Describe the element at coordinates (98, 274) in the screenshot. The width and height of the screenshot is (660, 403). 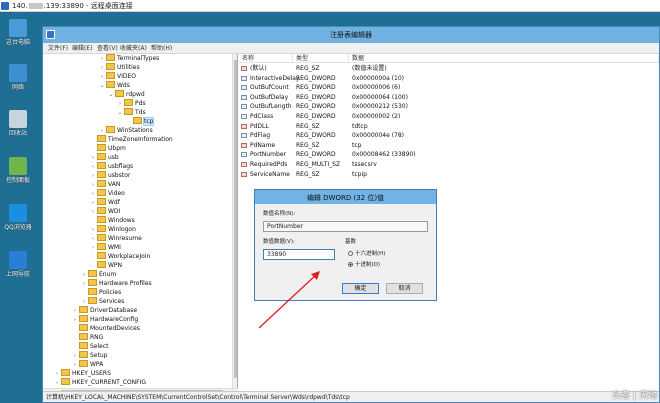
I see `tree-node: › Enum` at that location.